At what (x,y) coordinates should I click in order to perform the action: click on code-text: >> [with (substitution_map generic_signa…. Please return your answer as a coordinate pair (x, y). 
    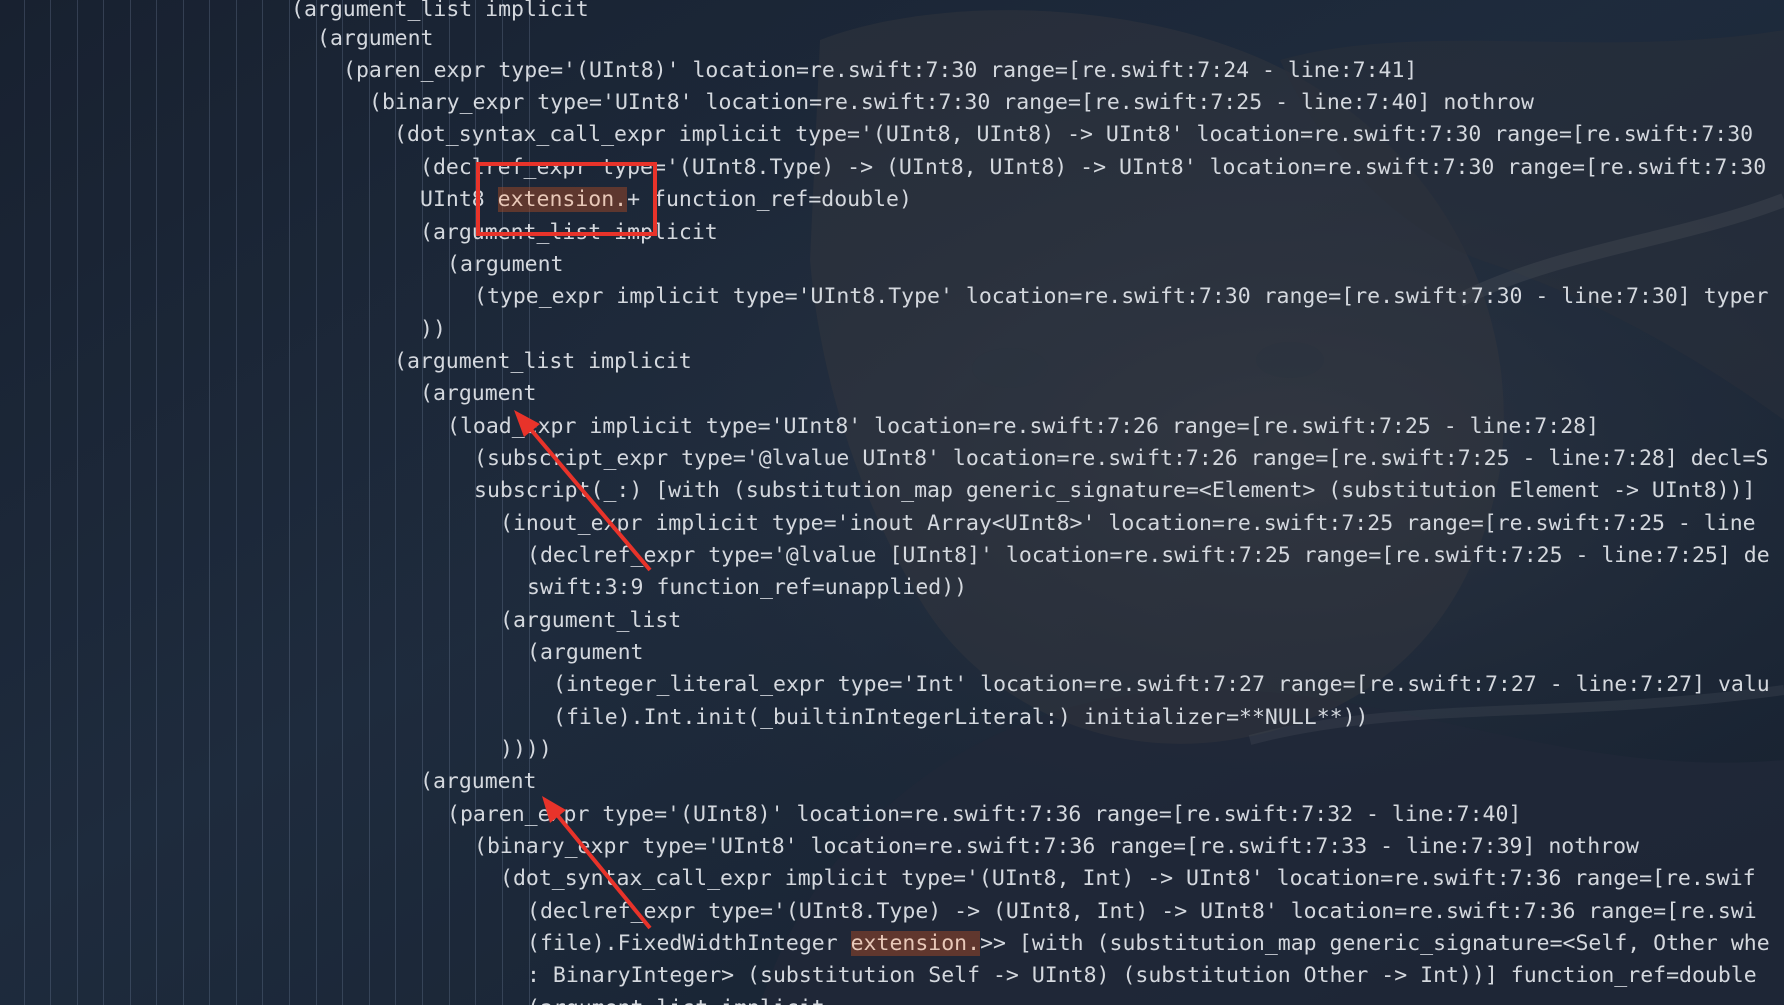
    Looking at the image, I should click on (1375, 943).